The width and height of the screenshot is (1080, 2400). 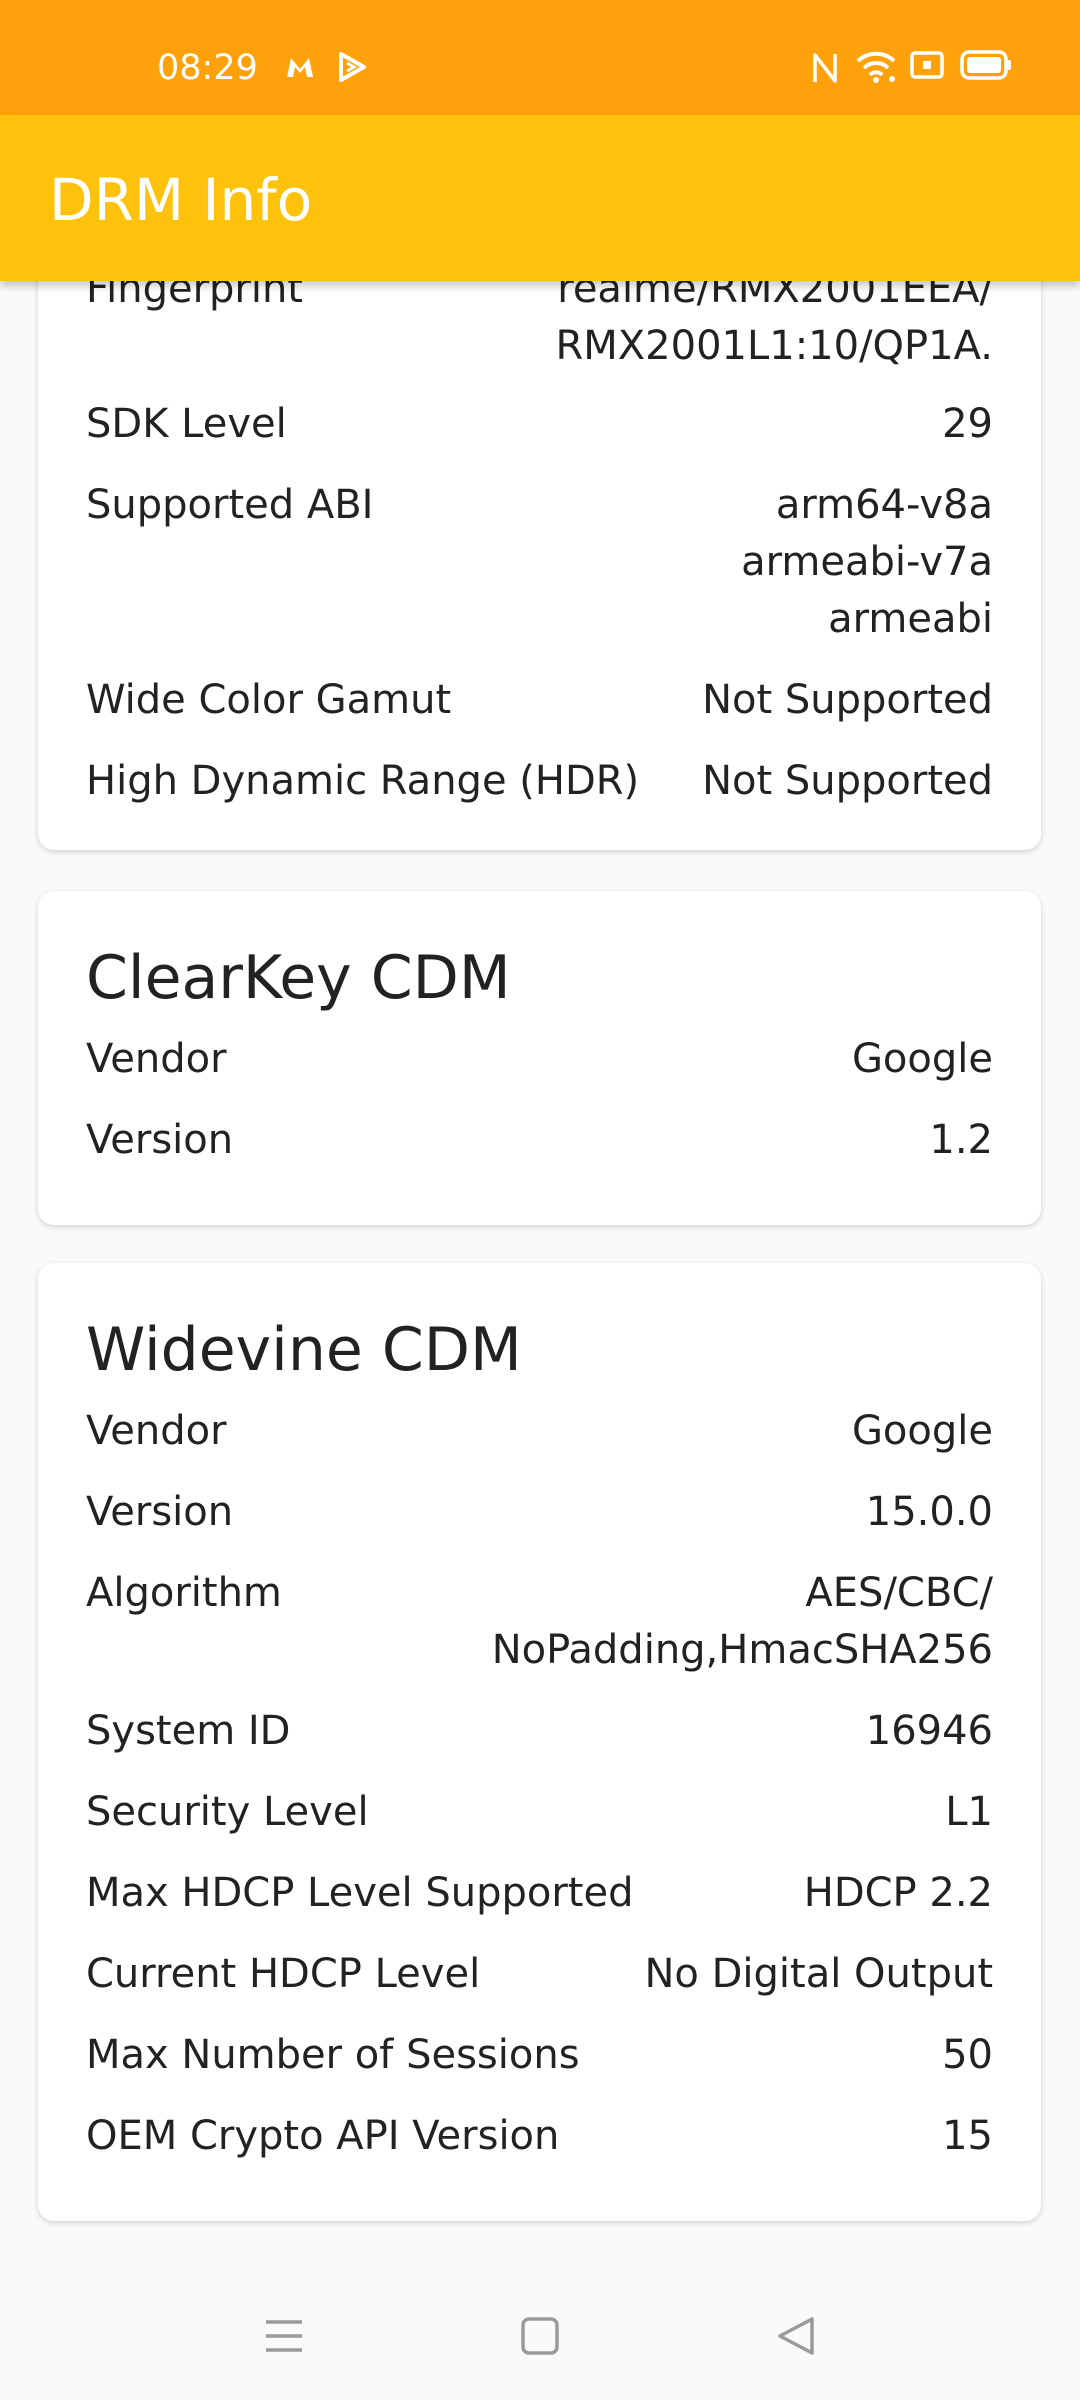 What do you see at coordinates (742, 1621) in the screenshot?
I see `row-value: AES/CBC/ NoPadding,HmacSHA256` at bounding box center [742, 1621].